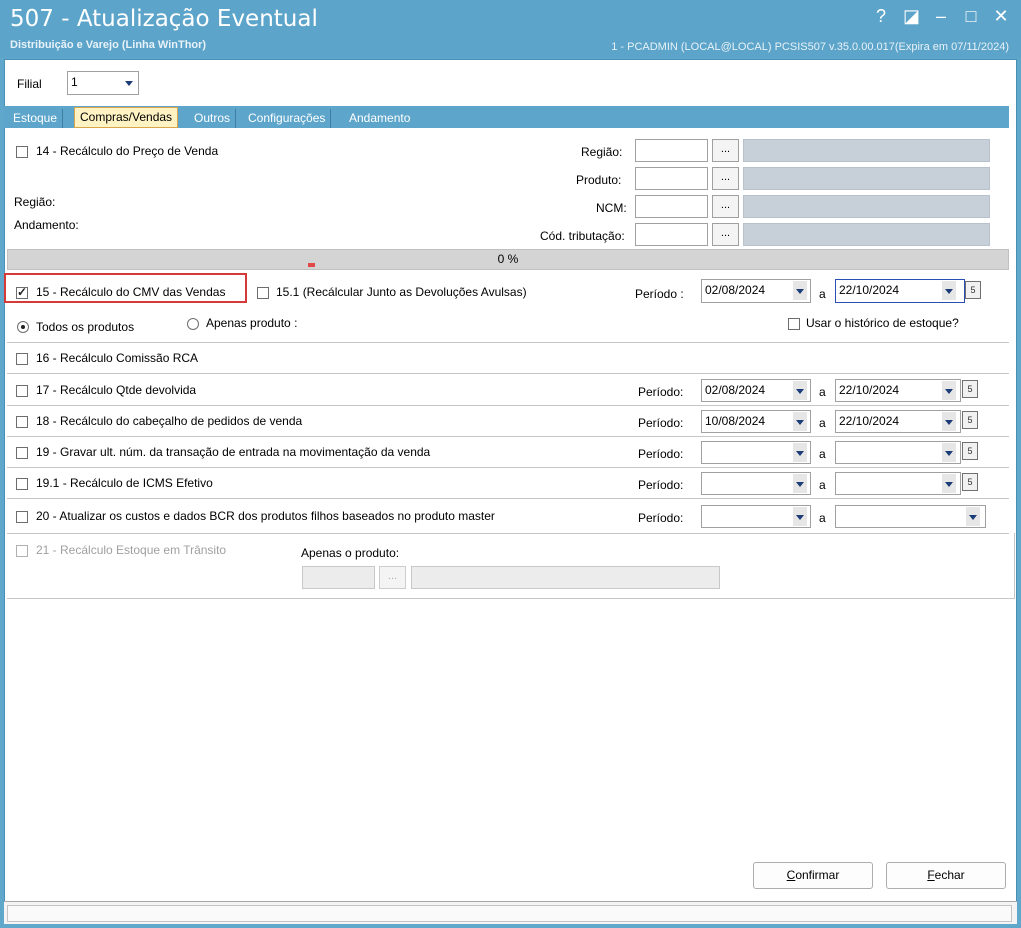 This screenshot has width=1021, height=928. Describe the element at coordinates (949, 390) in the screenshot. I see `date-to-17-dropdown-icon` at that location.